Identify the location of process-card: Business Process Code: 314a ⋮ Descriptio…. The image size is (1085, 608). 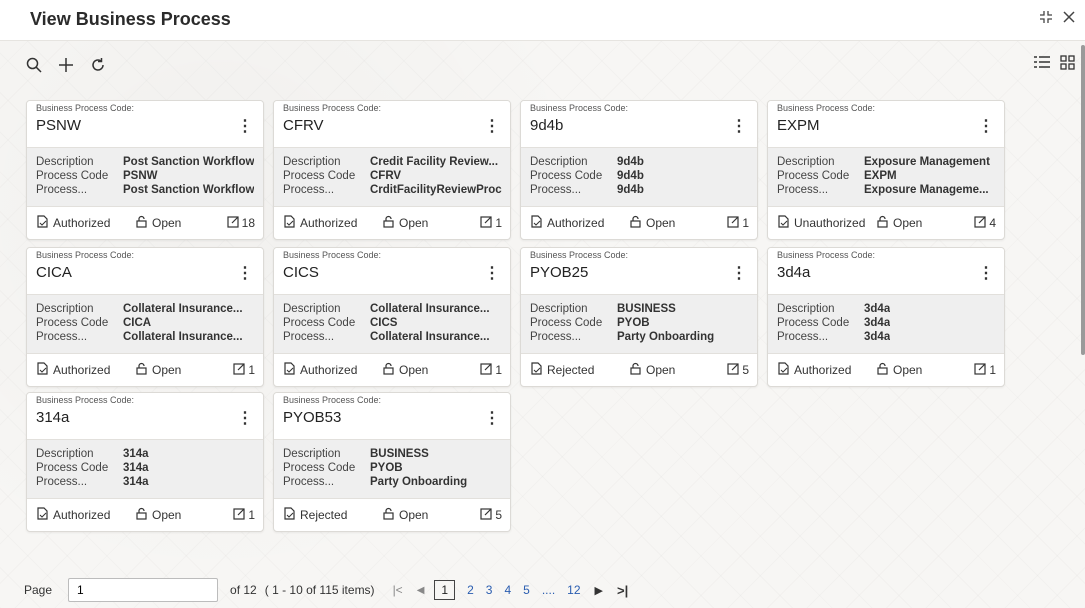
(145, 462).